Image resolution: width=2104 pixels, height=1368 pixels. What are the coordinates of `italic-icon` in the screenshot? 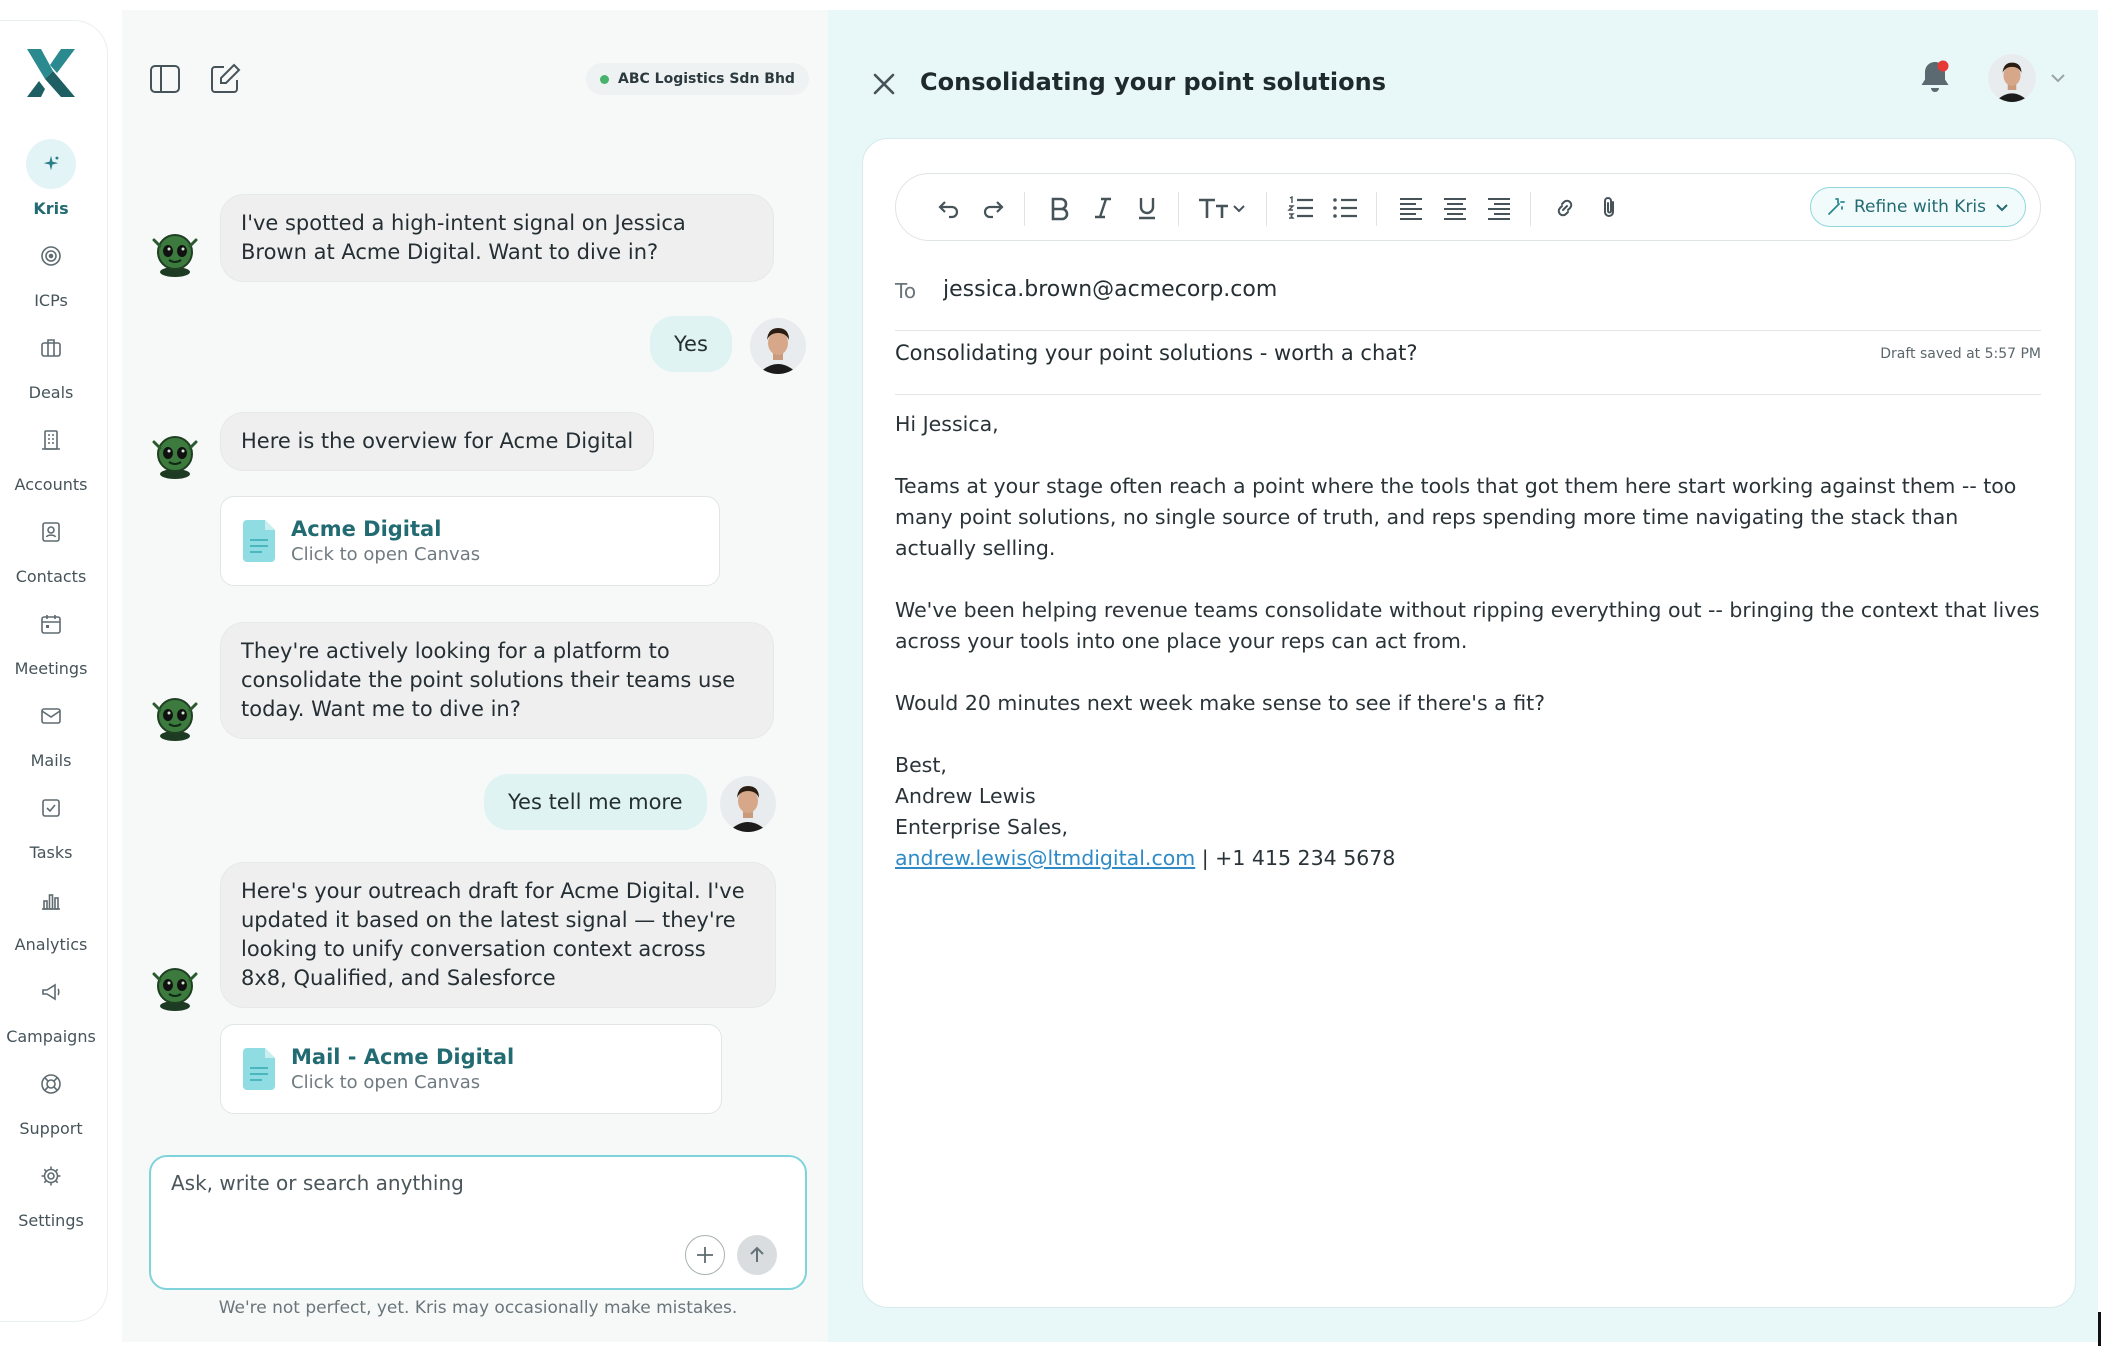 It's located at (1103, 208).